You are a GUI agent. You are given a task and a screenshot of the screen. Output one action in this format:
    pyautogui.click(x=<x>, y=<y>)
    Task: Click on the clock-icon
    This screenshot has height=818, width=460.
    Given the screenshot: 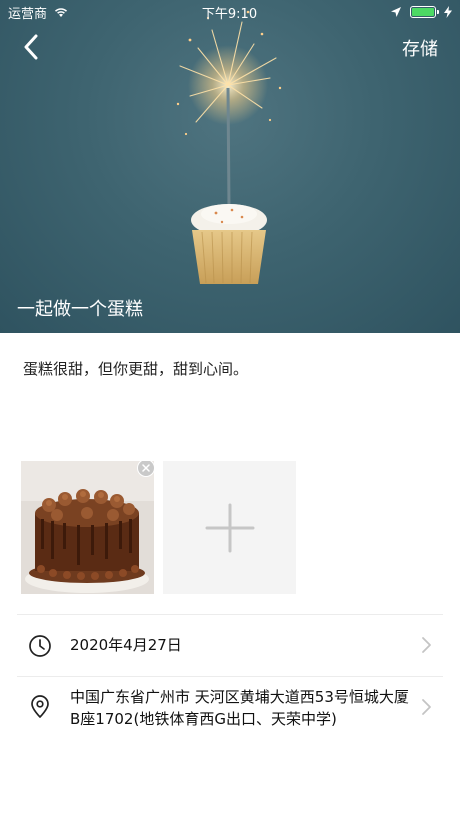 What is the action you would take?
    pyautogui.click(x=40, y=646)
    